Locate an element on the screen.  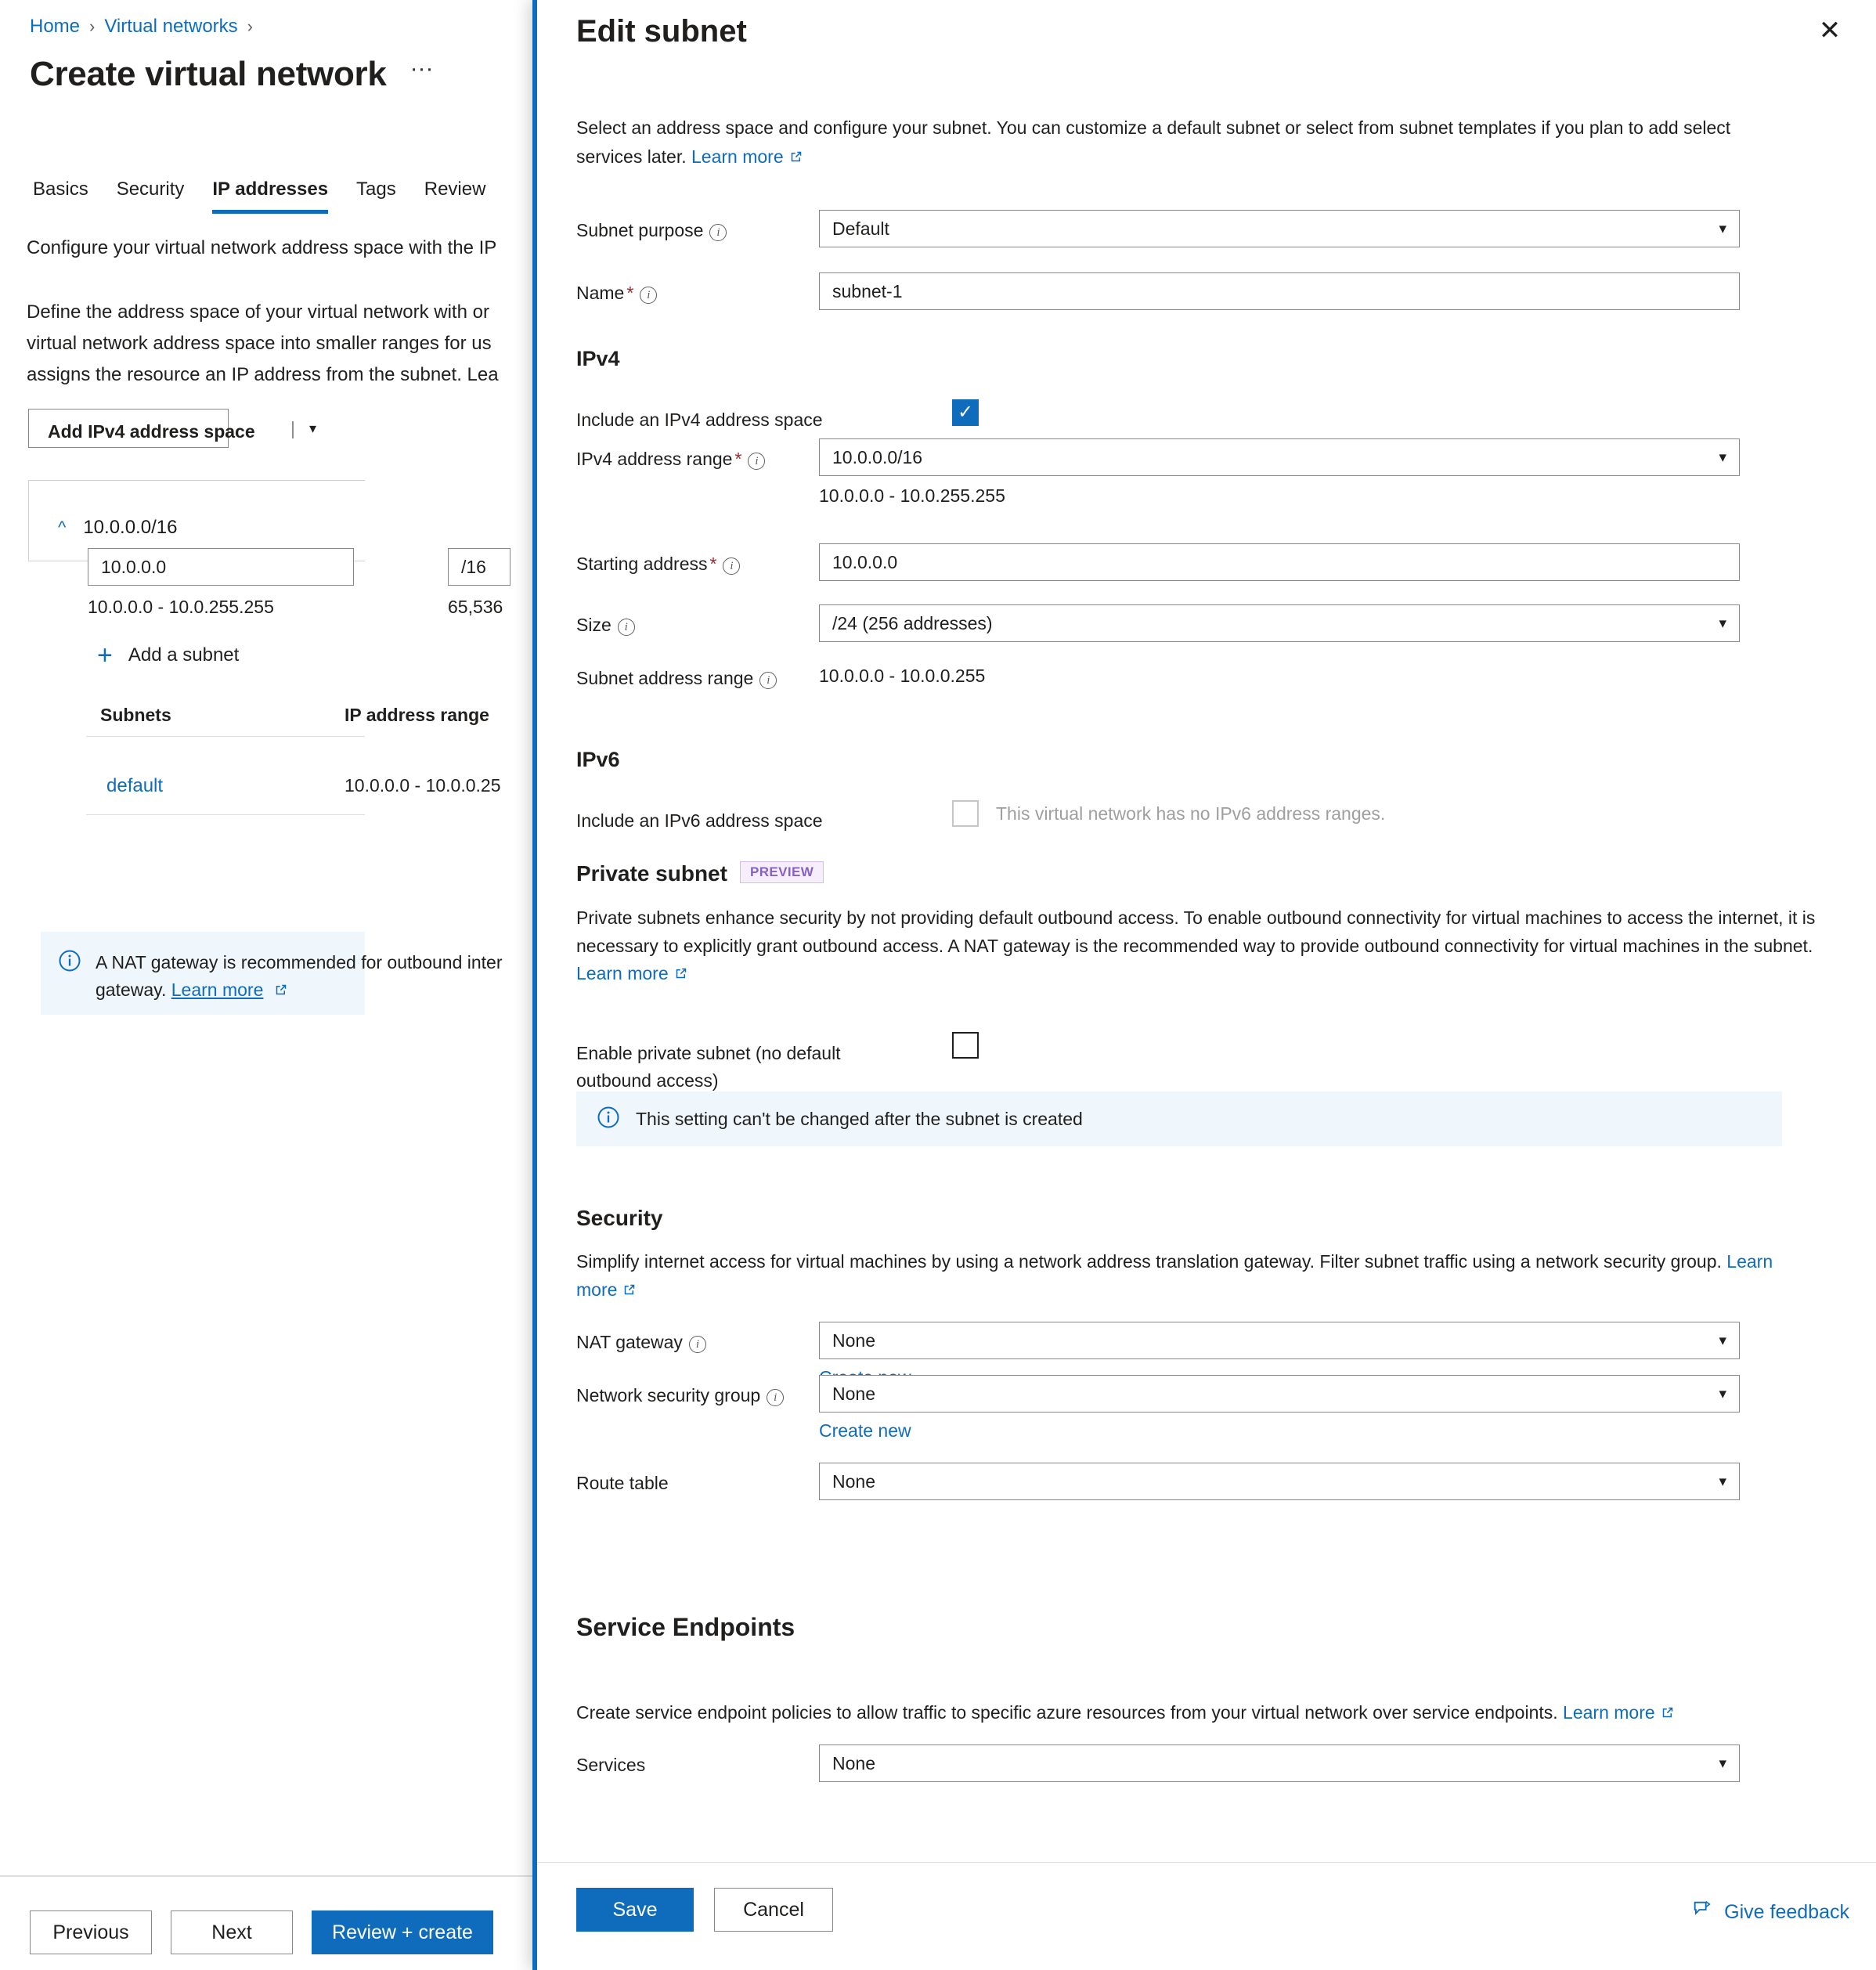
add-ipv4-address-space-button: Add IPv4 address space | ▾ is located at coordinates (172, 428).